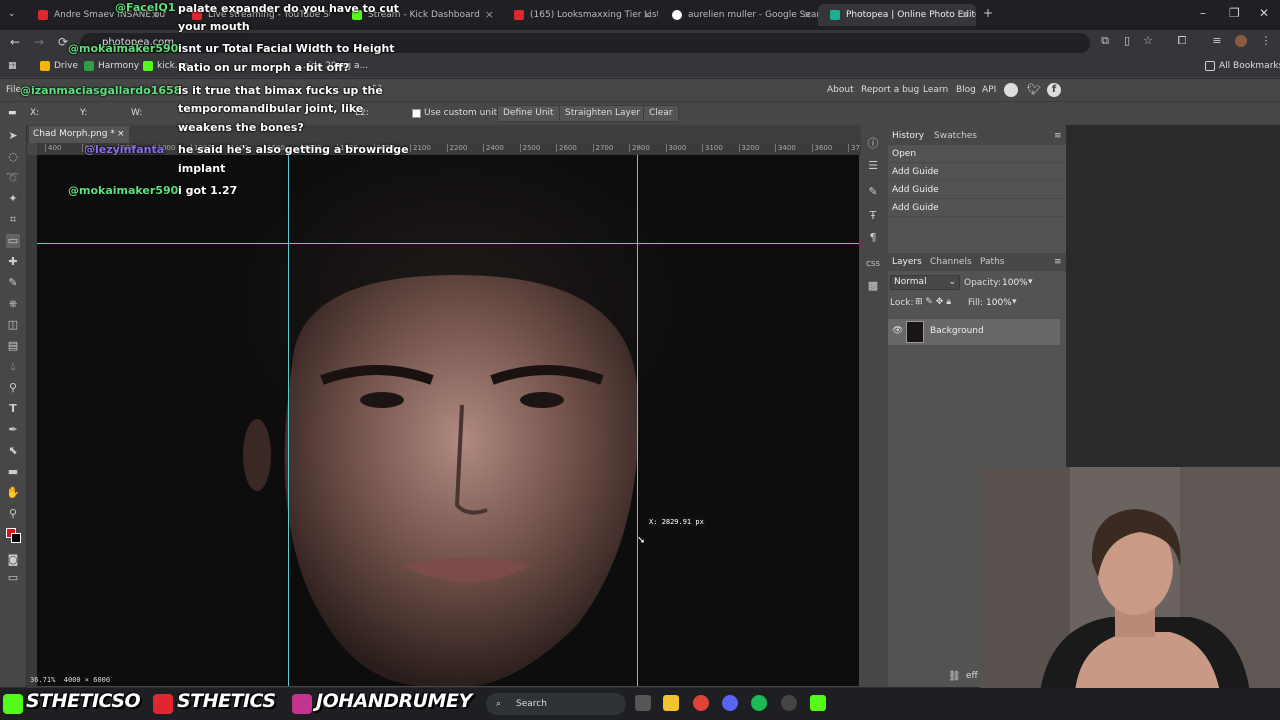 The image size is (1280, 720). Describe the element at coordinates (1234, 13) in the screenshot. I see `maximize-button: ❐` at that location.